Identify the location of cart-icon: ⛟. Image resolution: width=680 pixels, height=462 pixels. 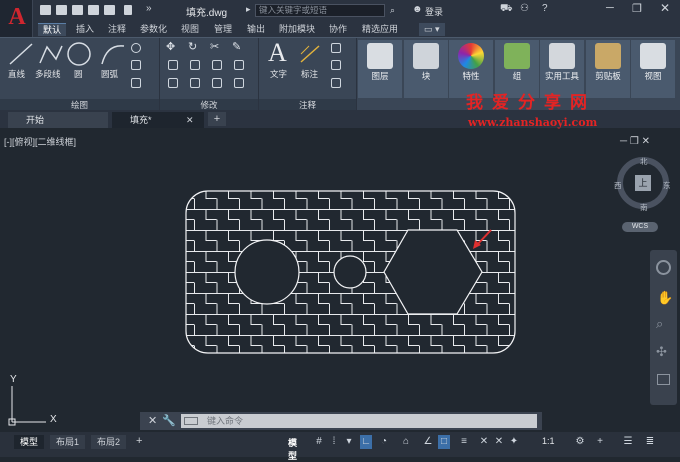
(506, 9).